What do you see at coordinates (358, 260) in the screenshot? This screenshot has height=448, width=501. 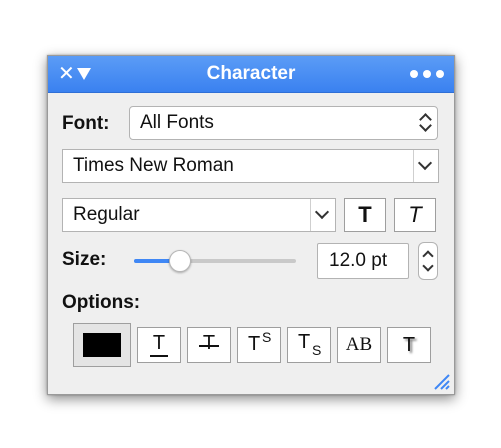 I see `size-value: 12.0 pt` at bounding box center [358, 260].